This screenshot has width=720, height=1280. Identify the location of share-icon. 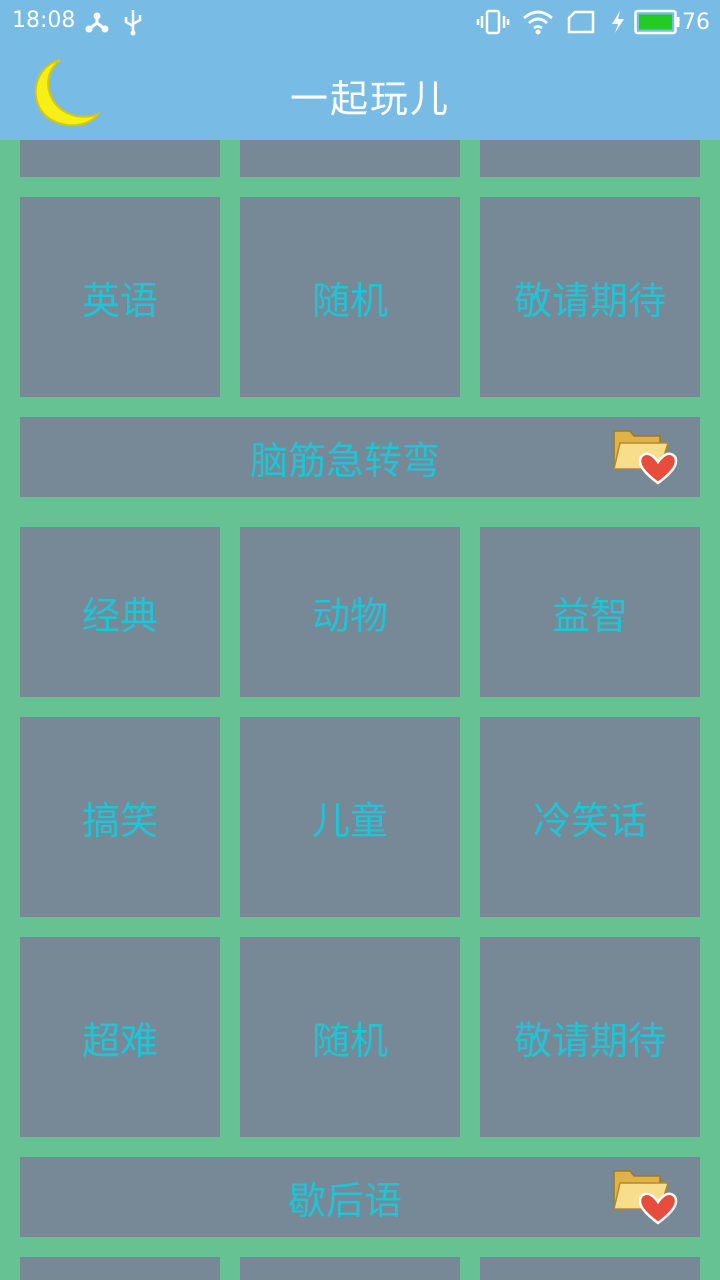
(97, 22).